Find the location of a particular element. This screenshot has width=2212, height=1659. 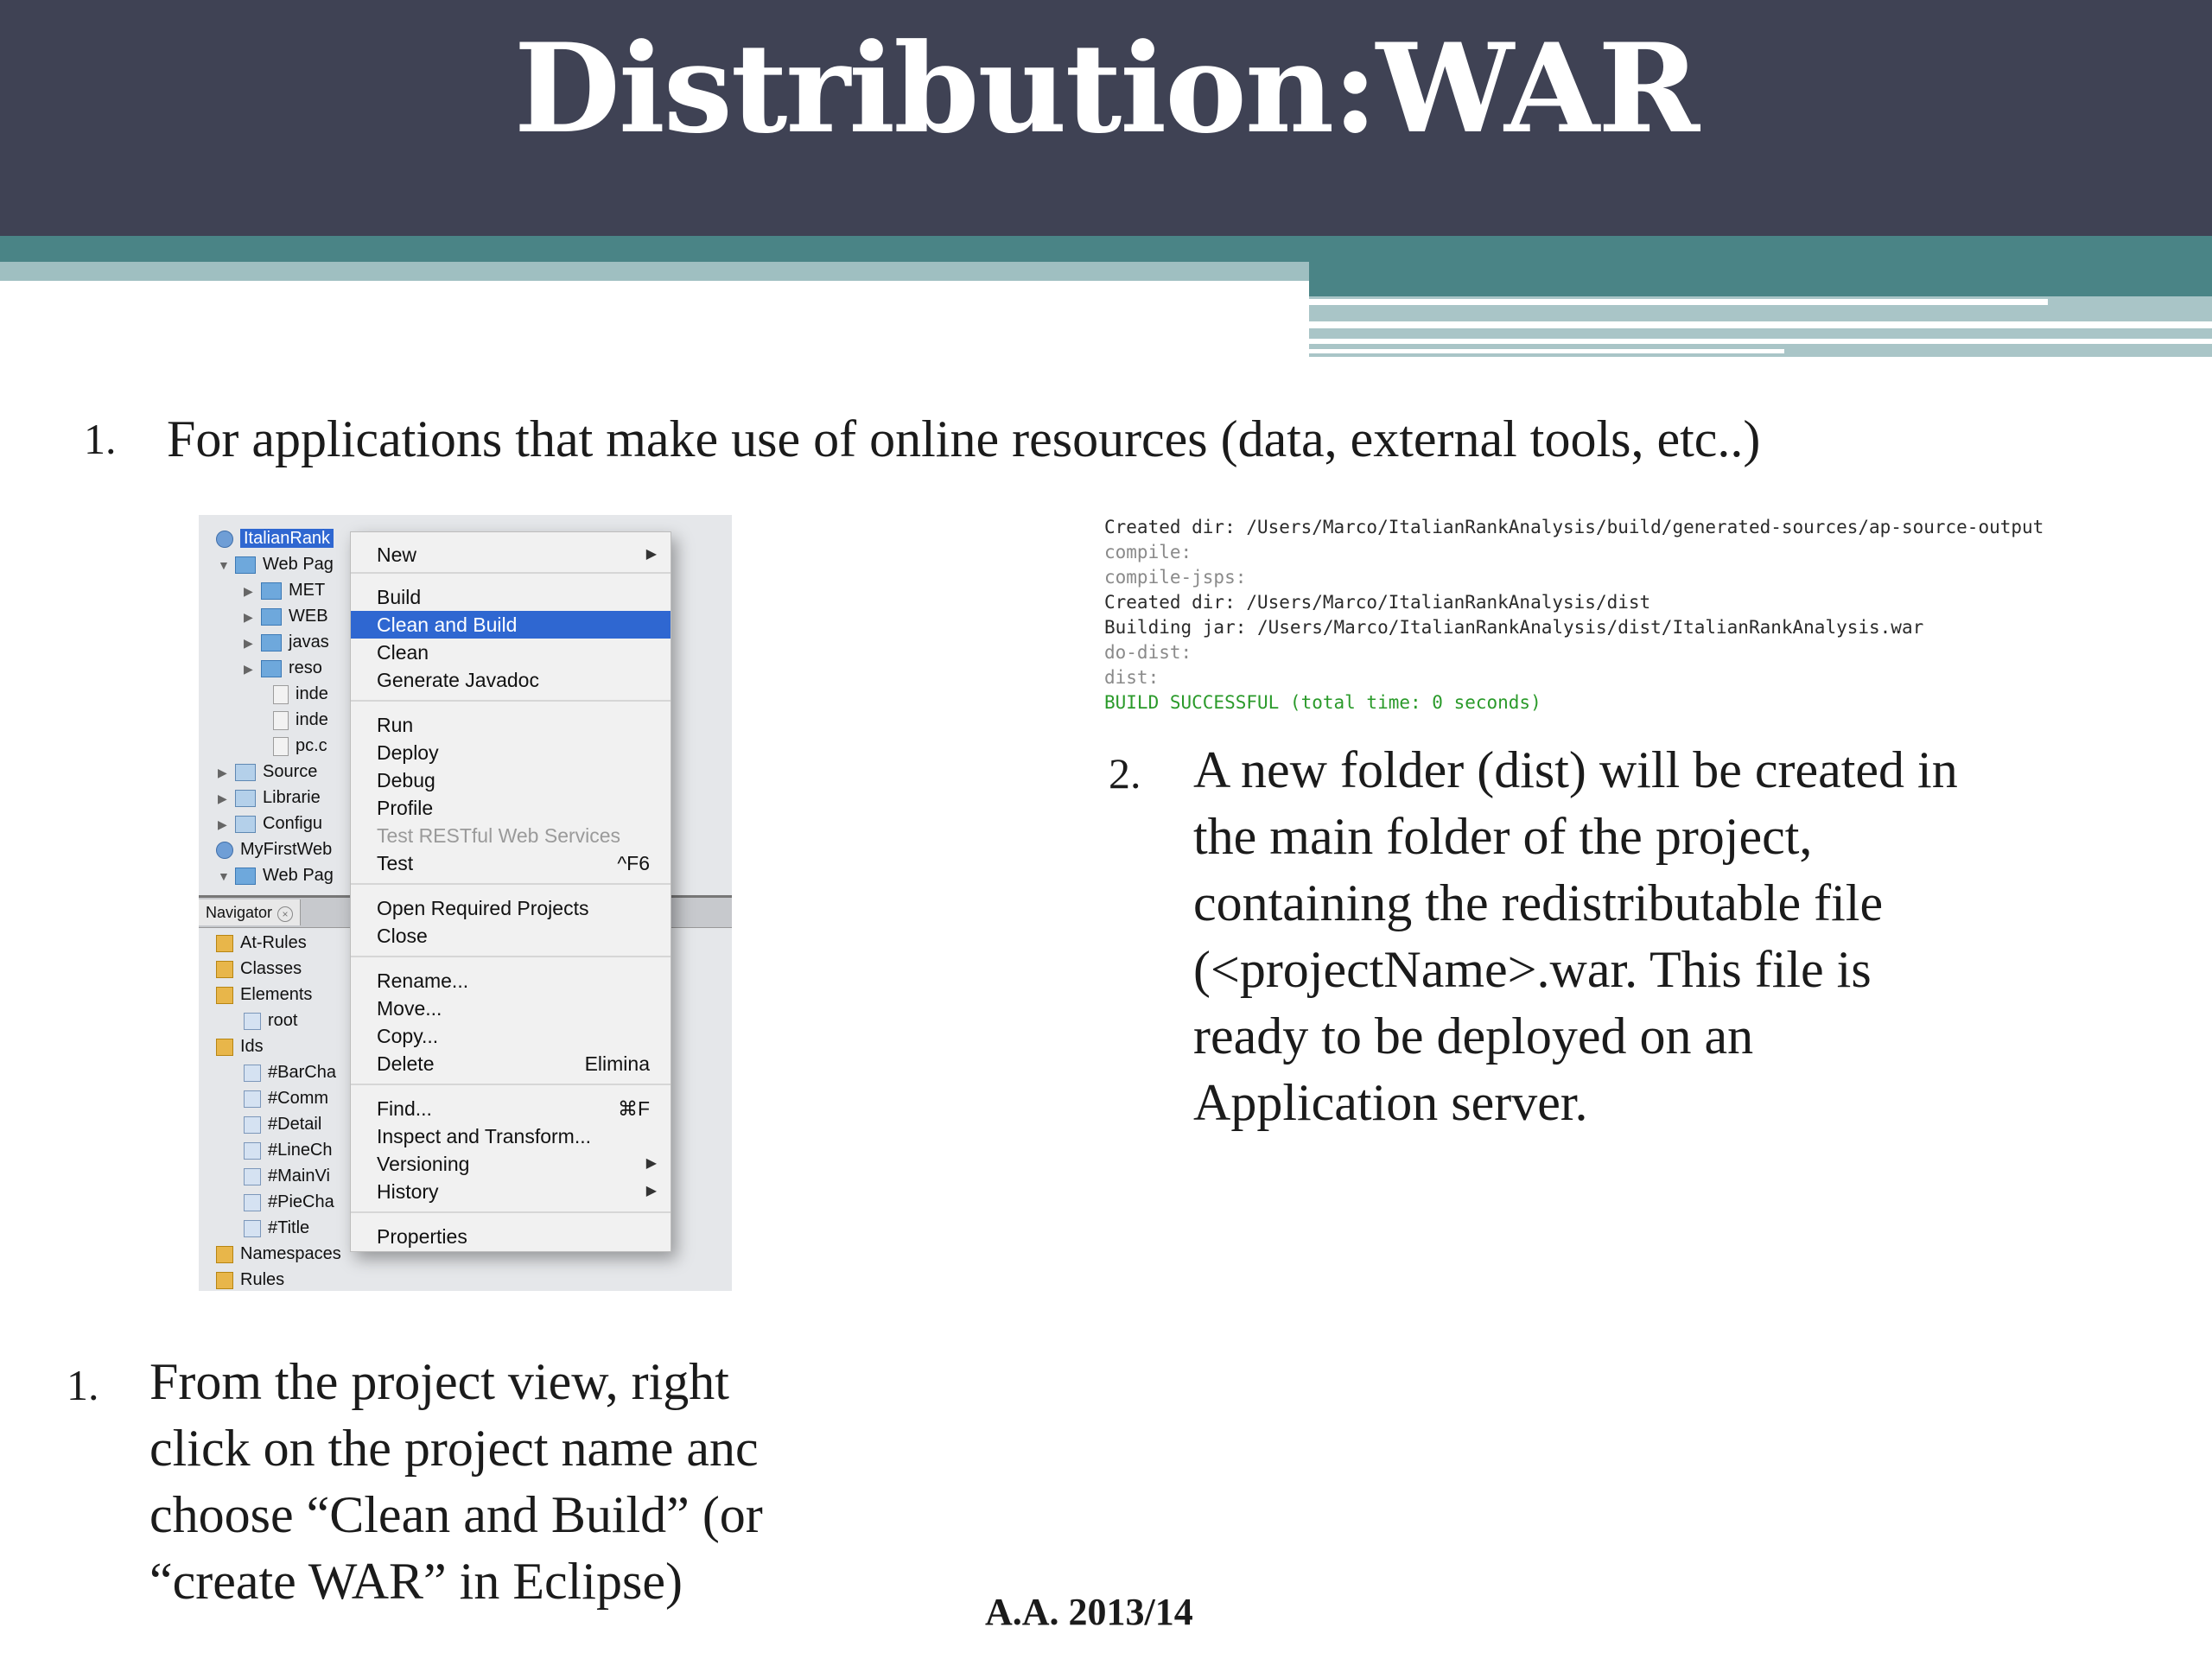

tree-node-label: Source is located at coordinates (290, 771).